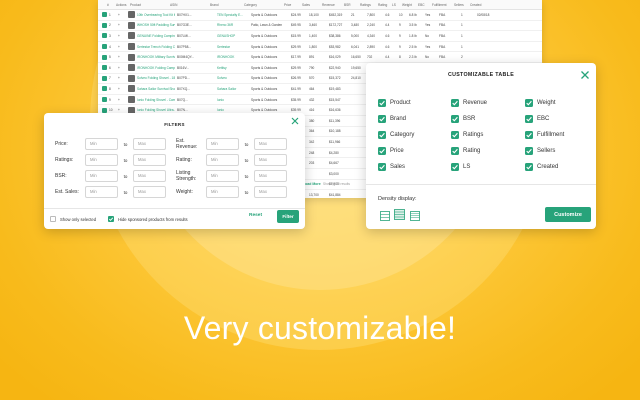 The width and height of the screenshot is (640, 400). What do you see at coordinates (383, 4) in the screenshot?
I see `column-header: Rating` at bounding box center [383, 4].